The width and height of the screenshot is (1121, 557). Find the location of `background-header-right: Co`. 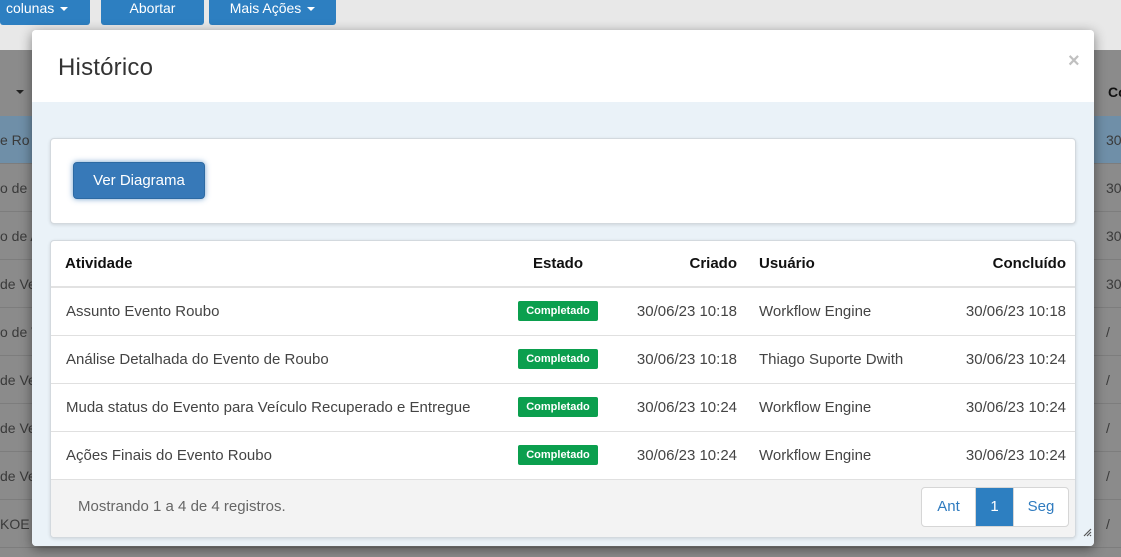

background-header-right: Co is located at coordinates (1114, 92).